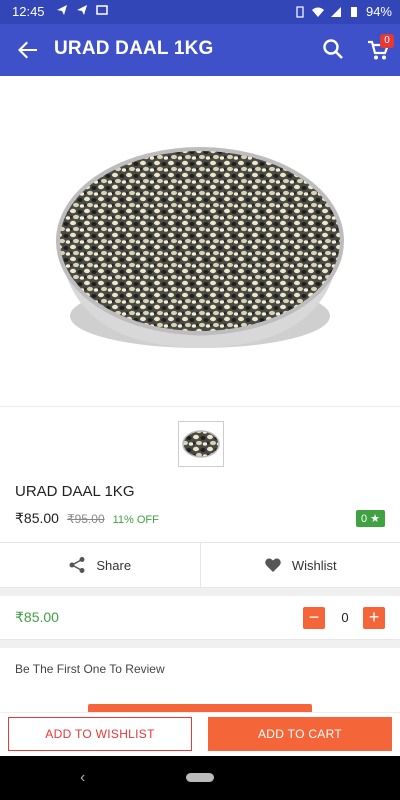 This screenshot has height=800, width=400. Describe the element at coordinates (114, 565) in the screenshot. I see `share-label: Share` at that location.